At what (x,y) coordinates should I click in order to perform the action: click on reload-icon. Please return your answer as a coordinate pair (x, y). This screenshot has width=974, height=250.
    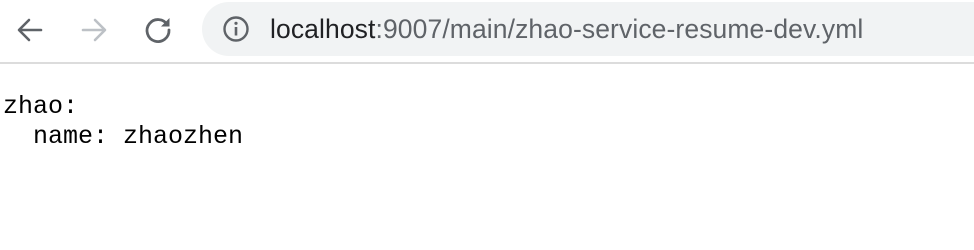
    Looking at the image, I should click on (158, 30).